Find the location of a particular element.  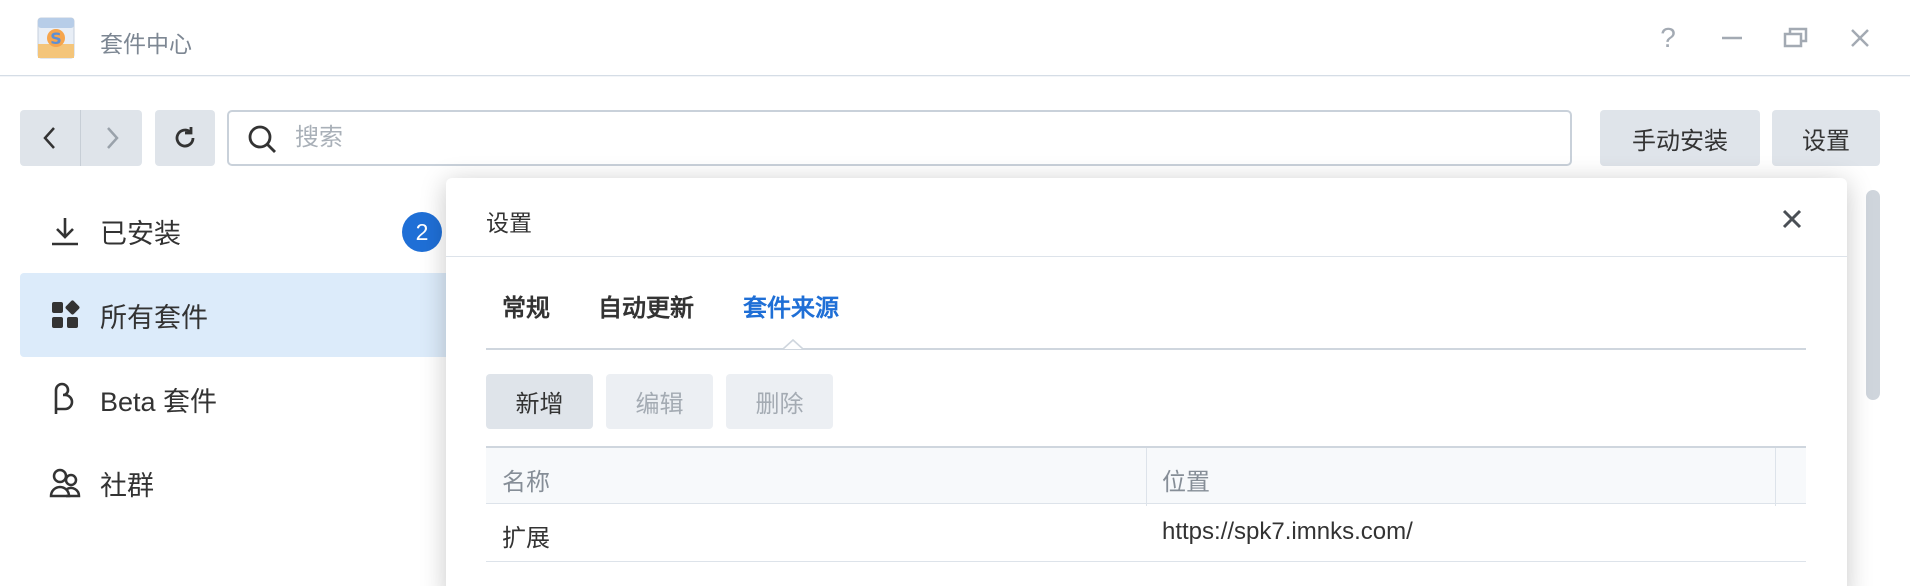

package-sources-table: 名称 位置 扩展 https://spk7.imnks.com/ is located at coordinates (1146, 504).